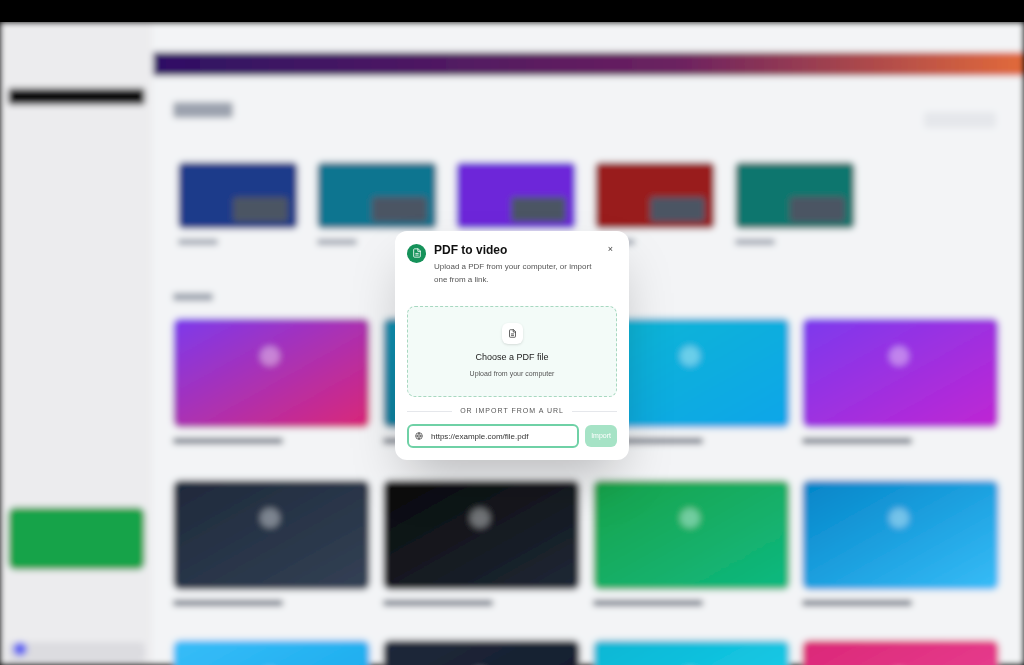 The width and height of the screenshot is (1024, 665). Describe the element at coordinates (471, 250) in the screenshot. I see `dialog-title: PDF to video` at that location.